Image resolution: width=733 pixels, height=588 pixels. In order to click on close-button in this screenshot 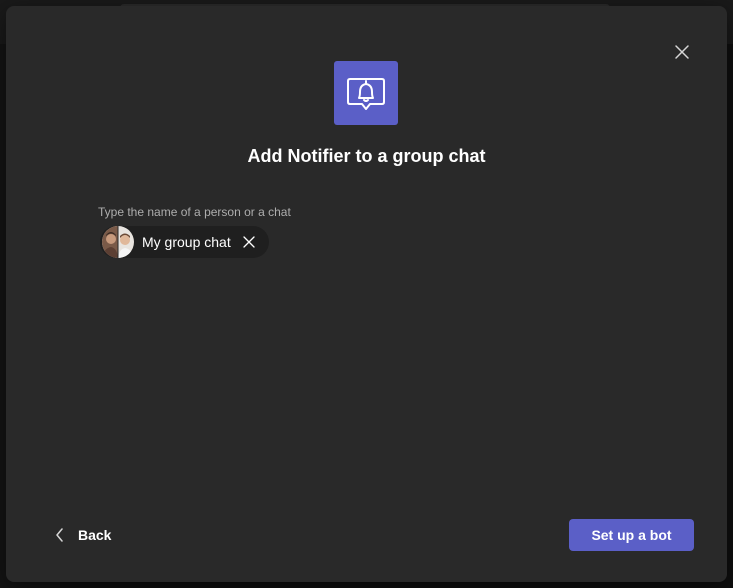, I will do `click(682, 52)`.